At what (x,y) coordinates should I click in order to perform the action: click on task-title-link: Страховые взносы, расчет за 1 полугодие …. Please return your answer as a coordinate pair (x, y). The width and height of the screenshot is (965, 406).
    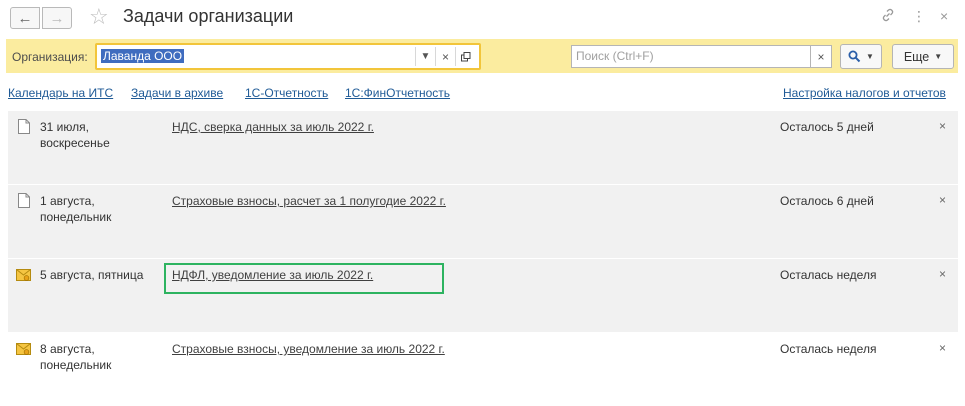
    Looking at the image, I should click on (309, 201).